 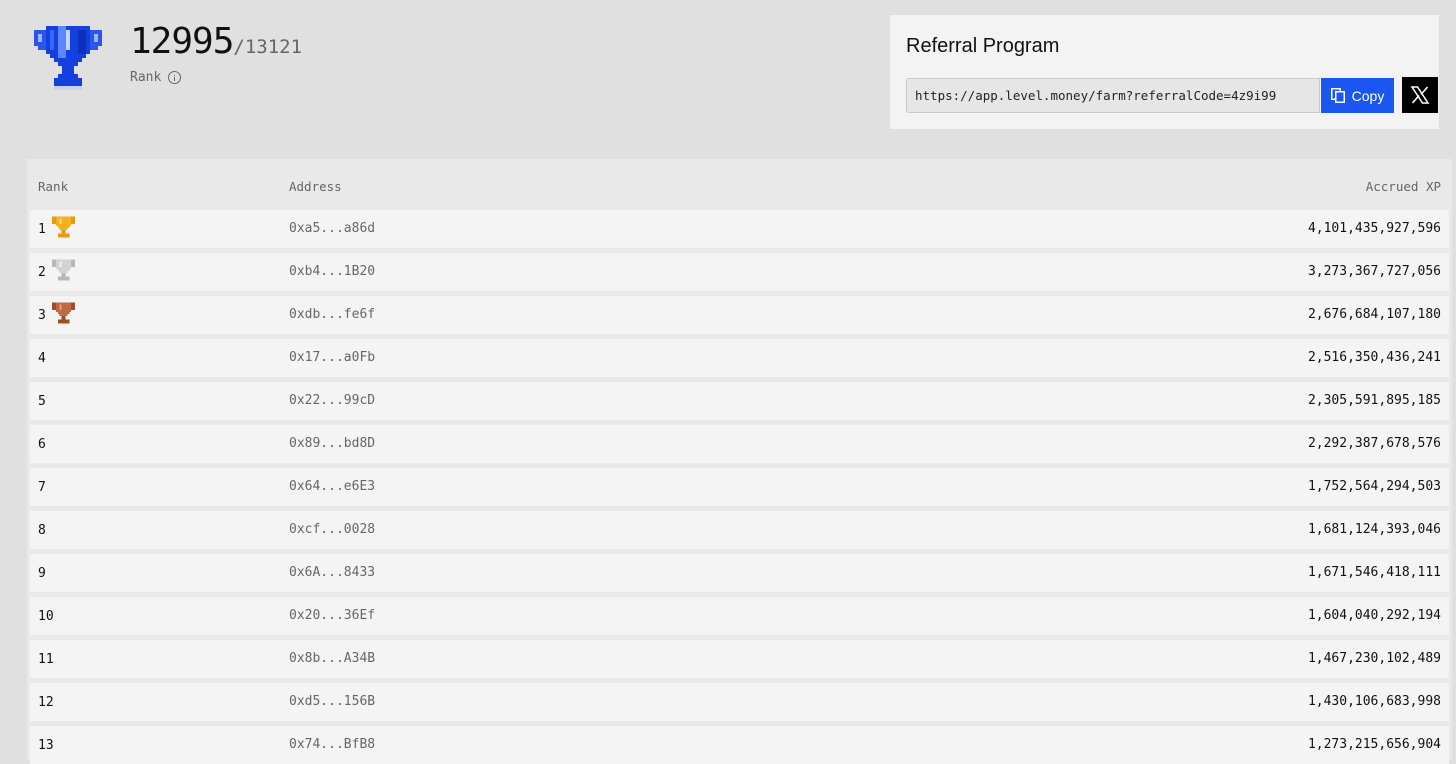 I want to click on trophy-icon, so click(x=68, y=58).